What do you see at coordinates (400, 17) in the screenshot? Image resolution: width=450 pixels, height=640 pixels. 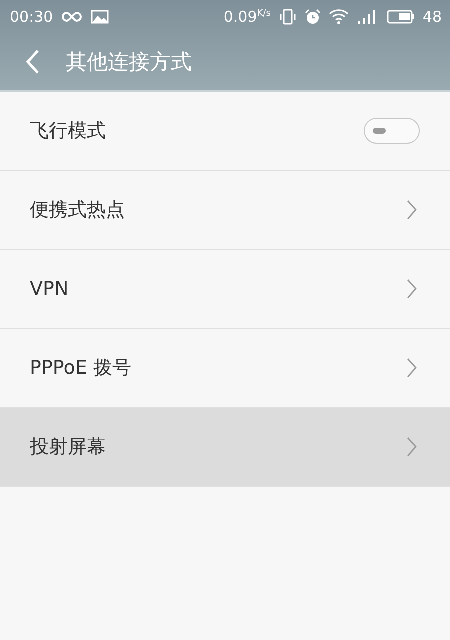 I see `battery-icon` at bounding box center [400, 17].